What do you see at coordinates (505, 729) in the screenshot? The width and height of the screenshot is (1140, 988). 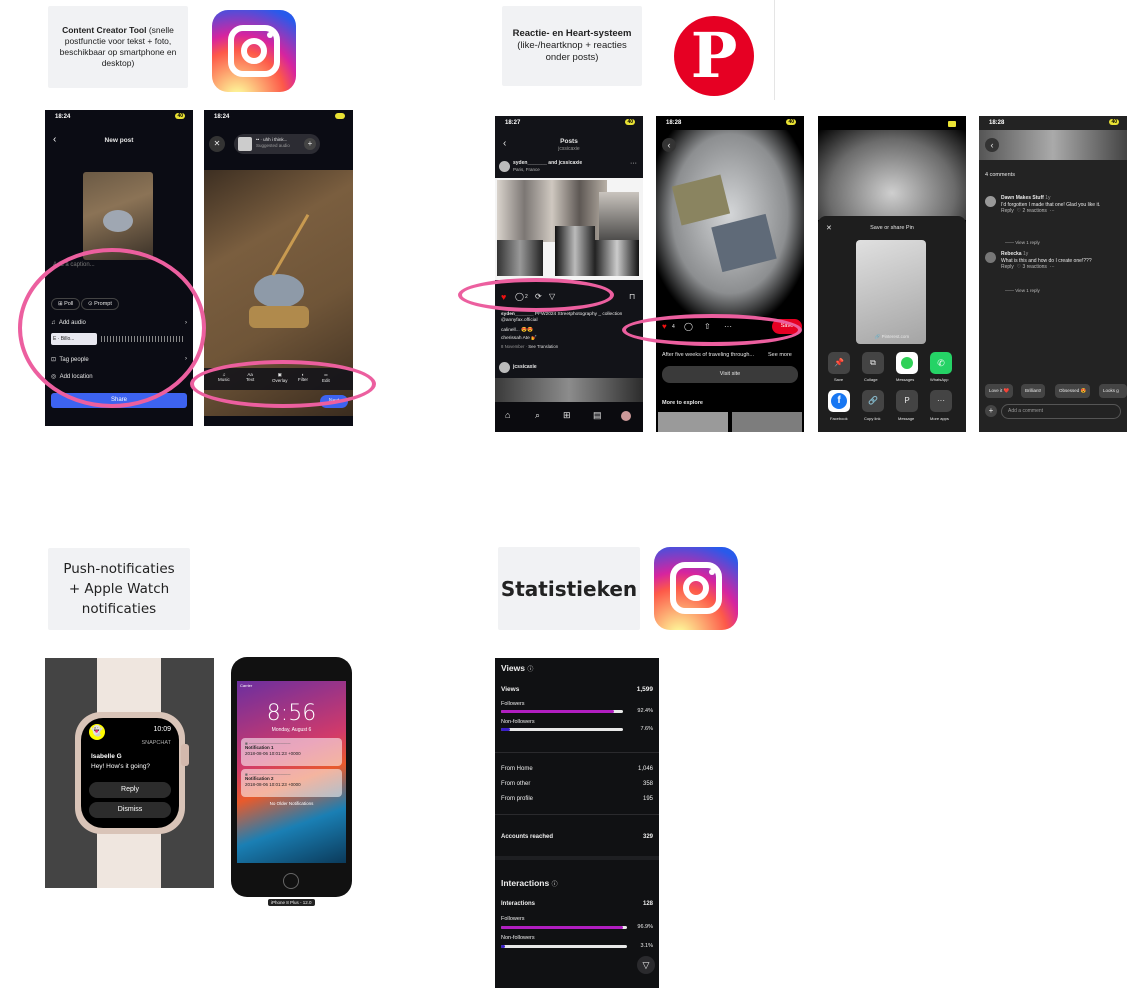 I see `nonfollowers-bar-fill` at bounding box center [505, 729].